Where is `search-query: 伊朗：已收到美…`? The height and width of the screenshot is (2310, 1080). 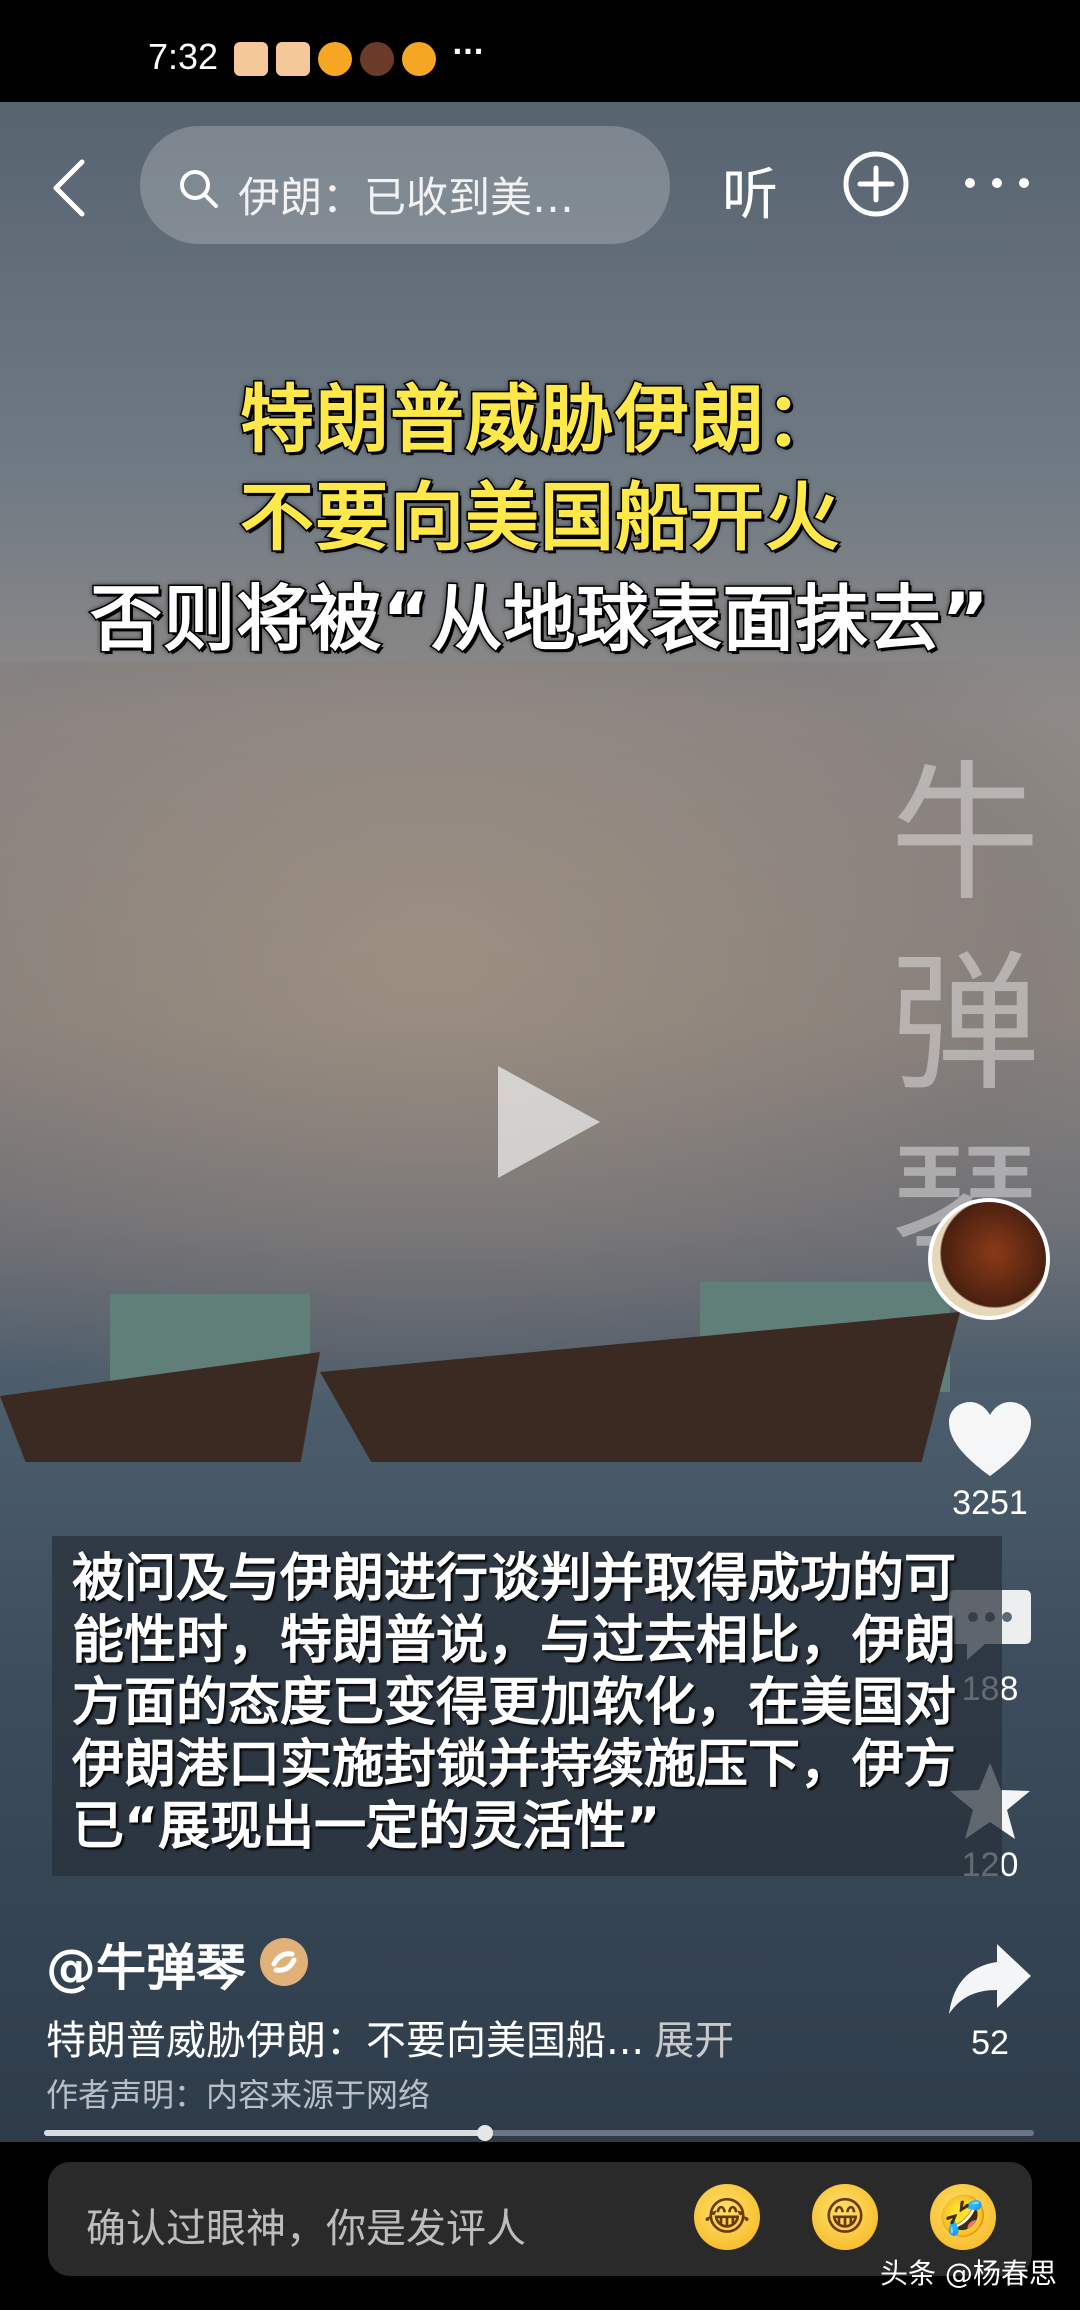
search-query: 伊朗：已收到美… is located at coordinates (406, 197).